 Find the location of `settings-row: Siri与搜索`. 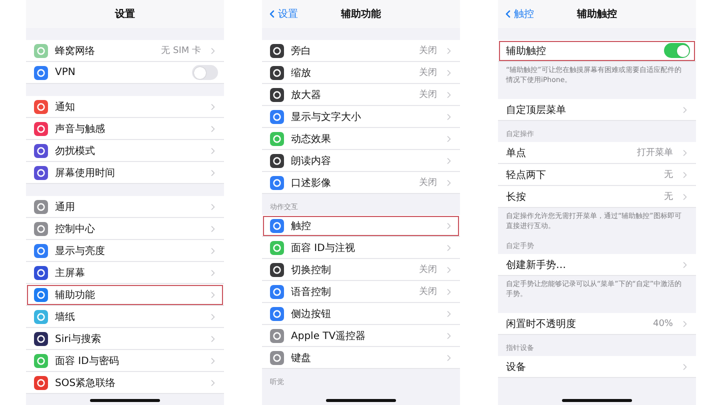

settings-row: Siri与搜索 is located at coordinates (125, 339).